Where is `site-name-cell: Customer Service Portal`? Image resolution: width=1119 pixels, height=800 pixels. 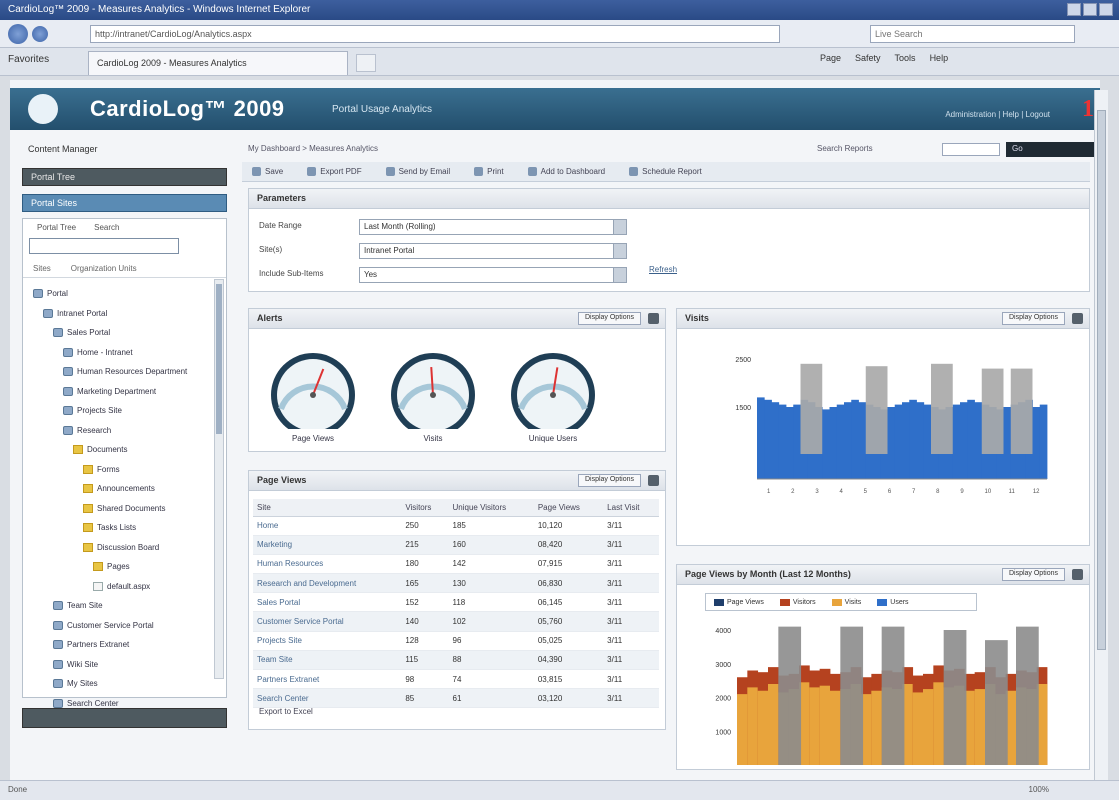
site-name-cell: Customer Service Portal is located at coordinates (327, 621).